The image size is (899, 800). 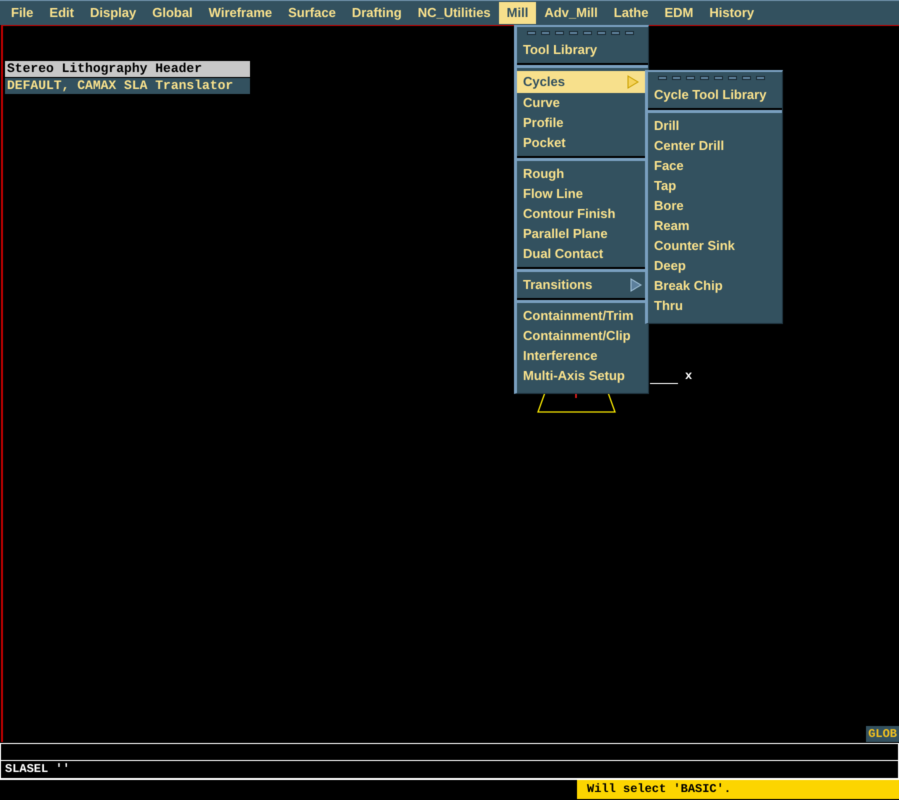 I want to click on menu-item: Mill, so click(x=517, y=13).